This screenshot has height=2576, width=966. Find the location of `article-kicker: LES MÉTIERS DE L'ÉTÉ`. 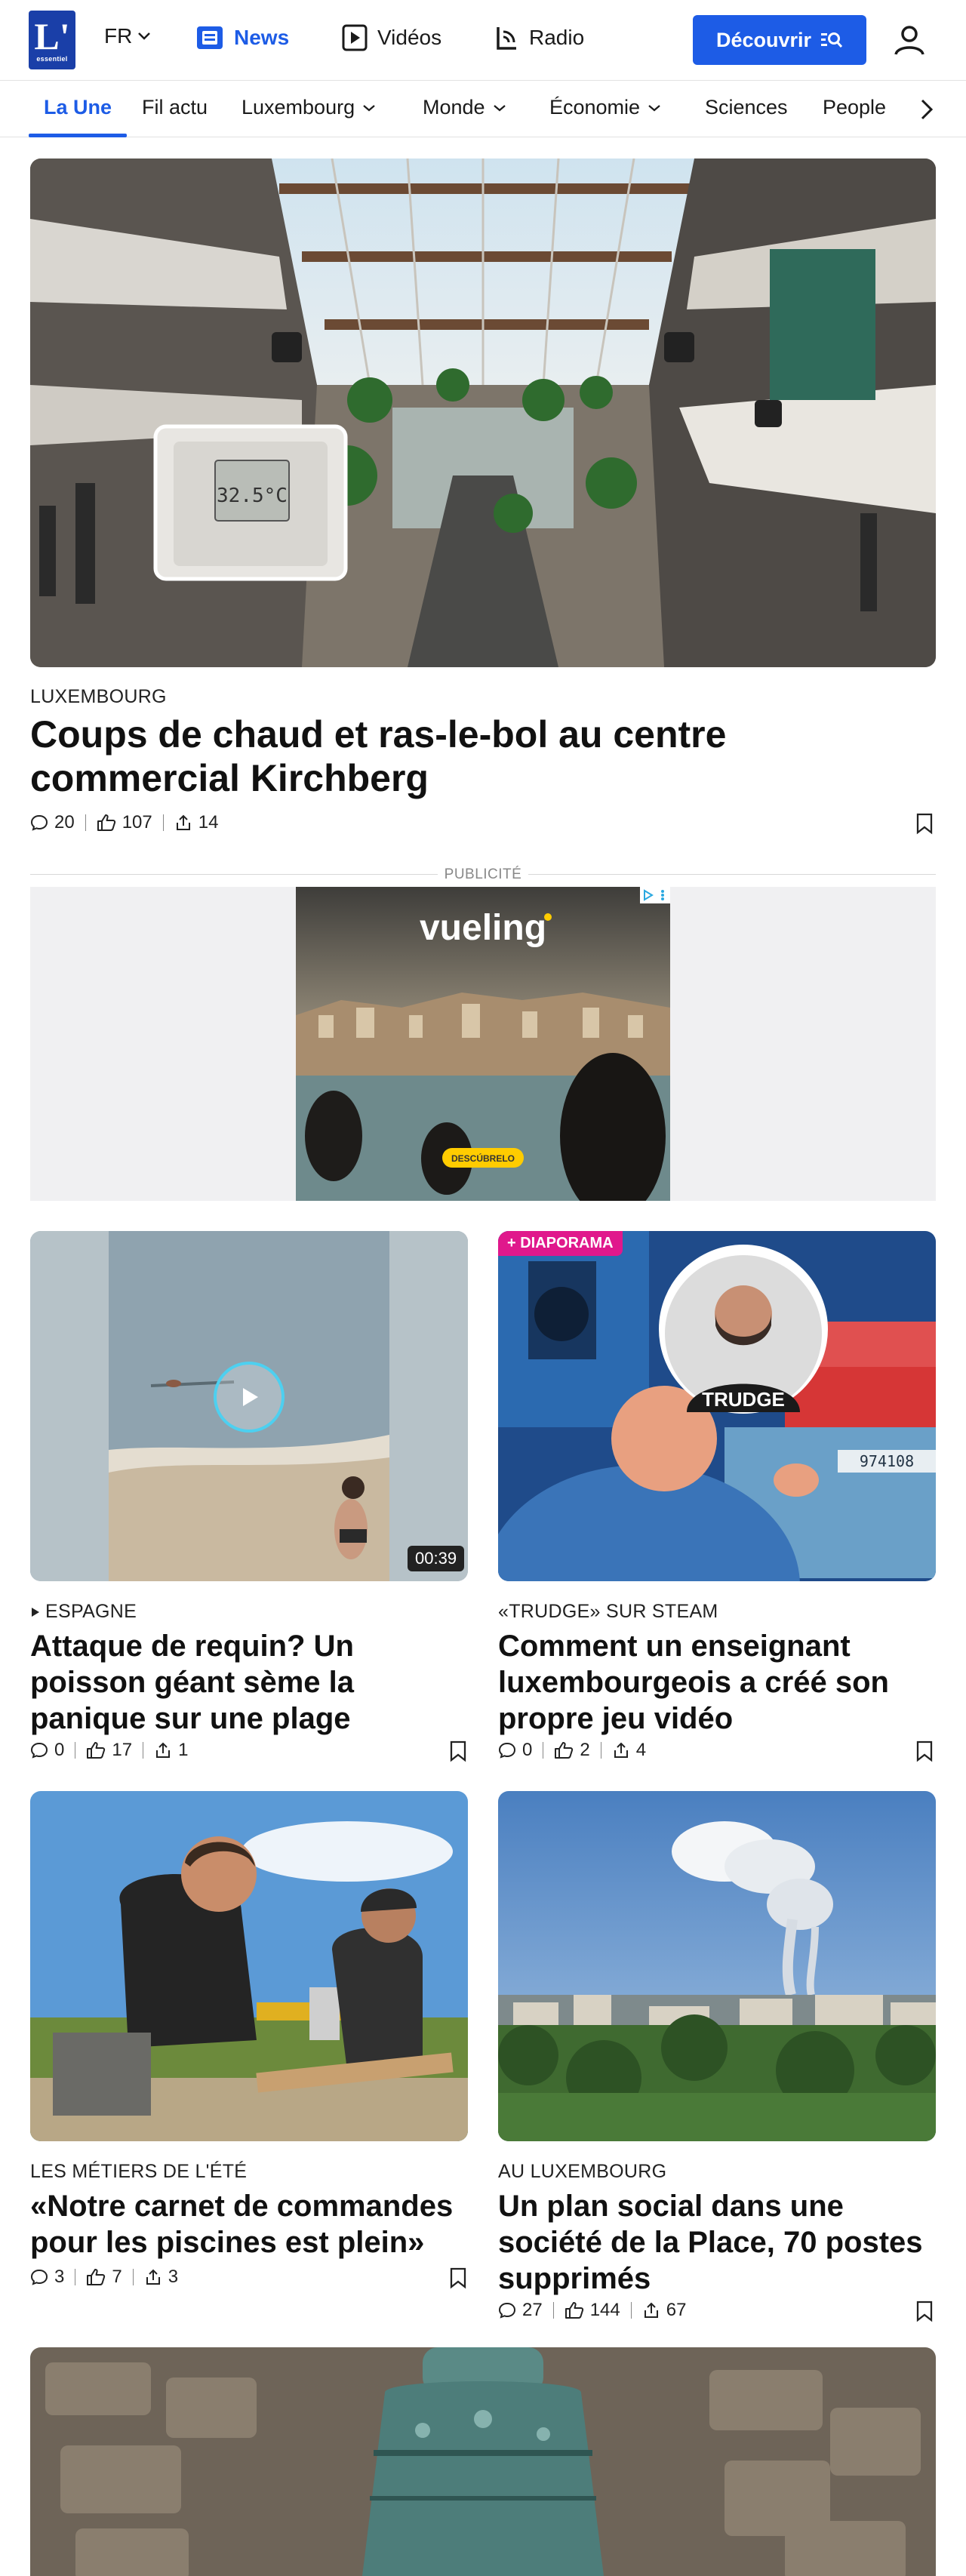

article-kicker: LES MÉTIERS DE L'ÉTÉ is located at coordinates (138, 2172).